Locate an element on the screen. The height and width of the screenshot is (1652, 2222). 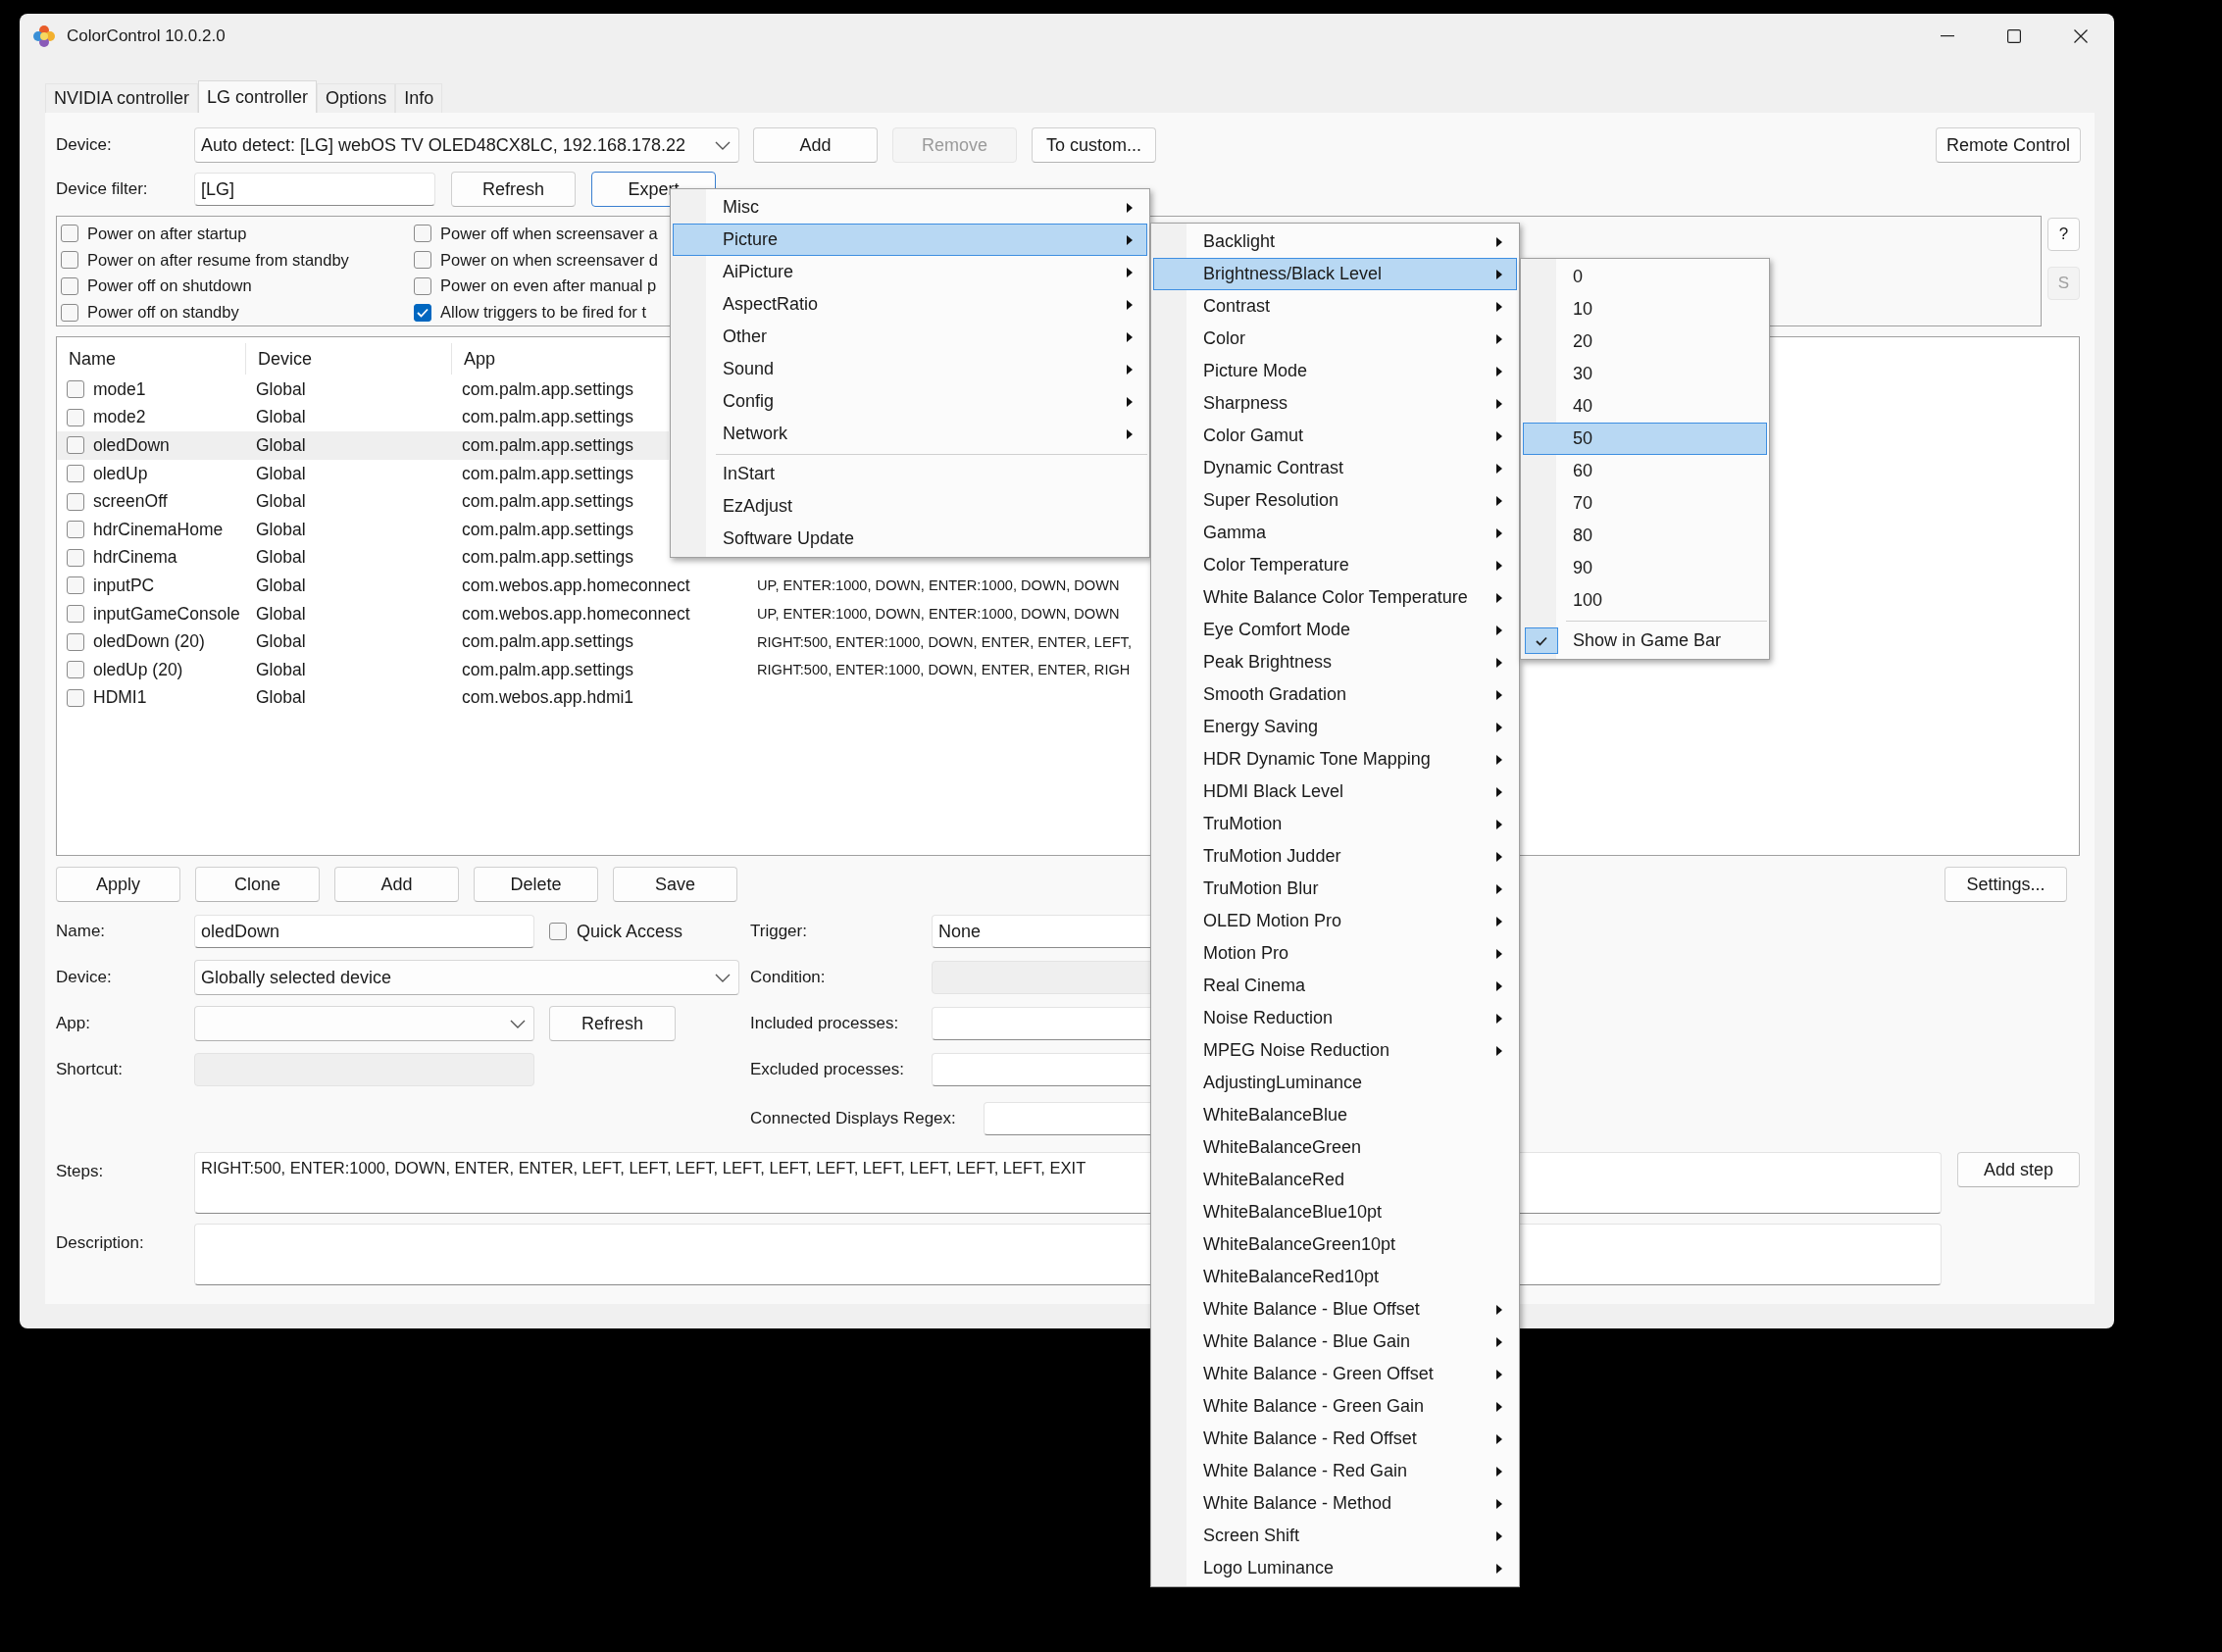
menu-item: 100 is located at coordinates (1645, 600).